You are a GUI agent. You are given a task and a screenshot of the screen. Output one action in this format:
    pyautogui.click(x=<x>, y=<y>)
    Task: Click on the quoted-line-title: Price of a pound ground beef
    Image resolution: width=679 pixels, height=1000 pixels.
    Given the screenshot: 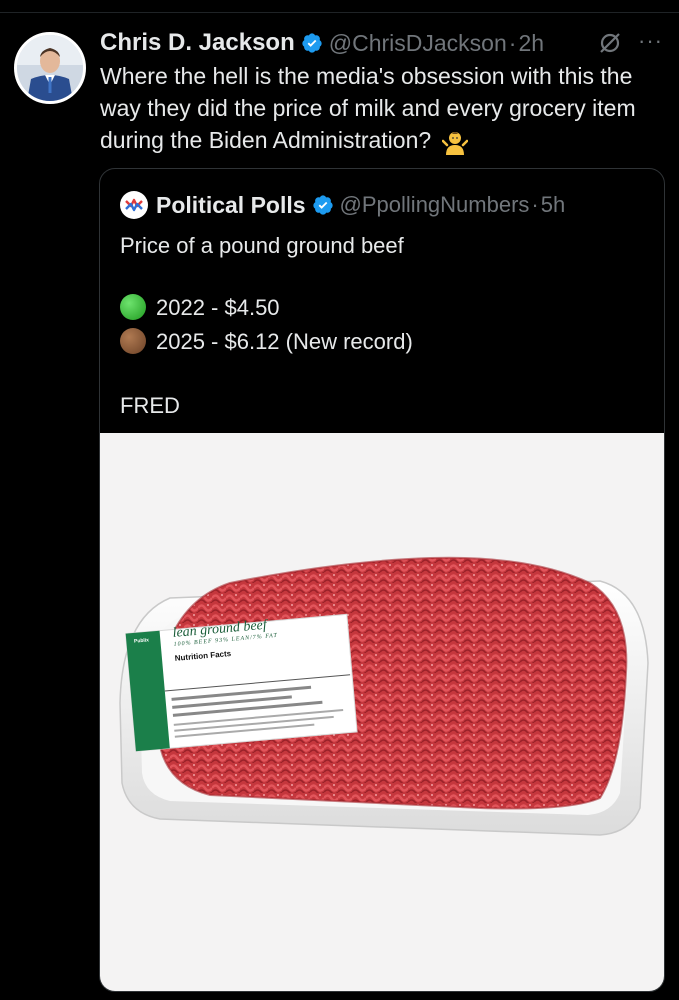 What is the action you would take?
    pyautogui.click(x=262, y=245)
    